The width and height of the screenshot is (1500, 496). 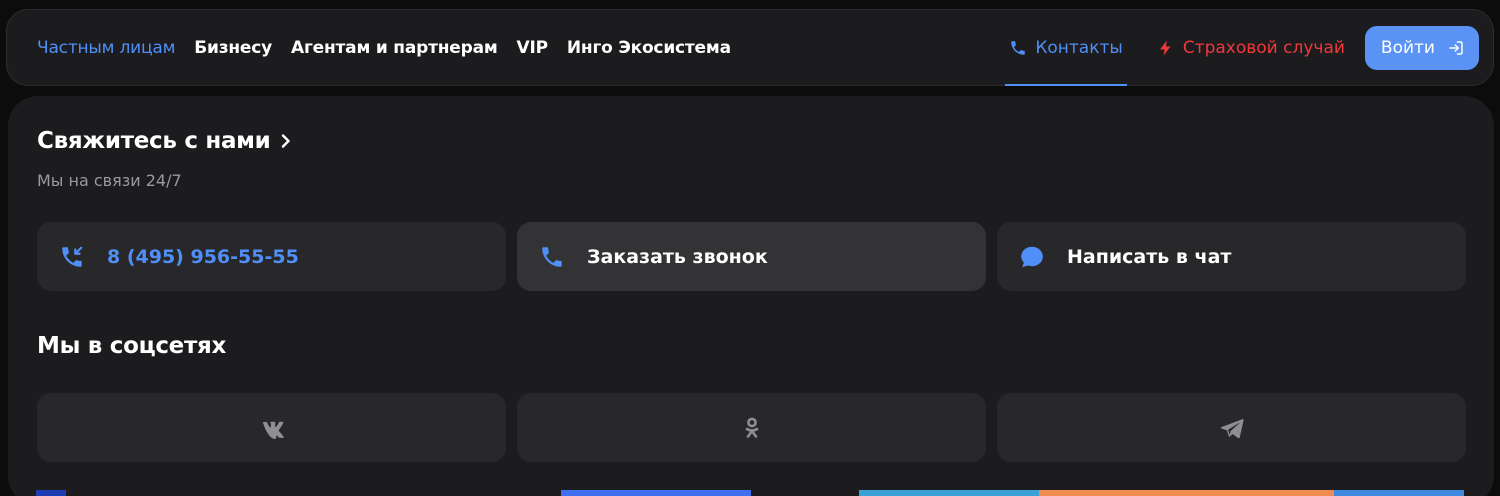 What do you see at coordinates (1165, 47) in the screenshot?
I see `lightning-icon` at bounding box center [1165, 47].